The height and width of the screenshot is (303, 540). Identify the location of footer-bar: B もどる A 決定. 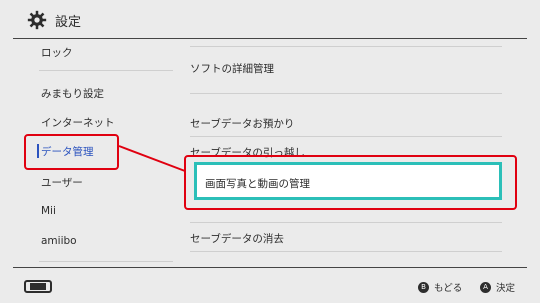
(270, 285).